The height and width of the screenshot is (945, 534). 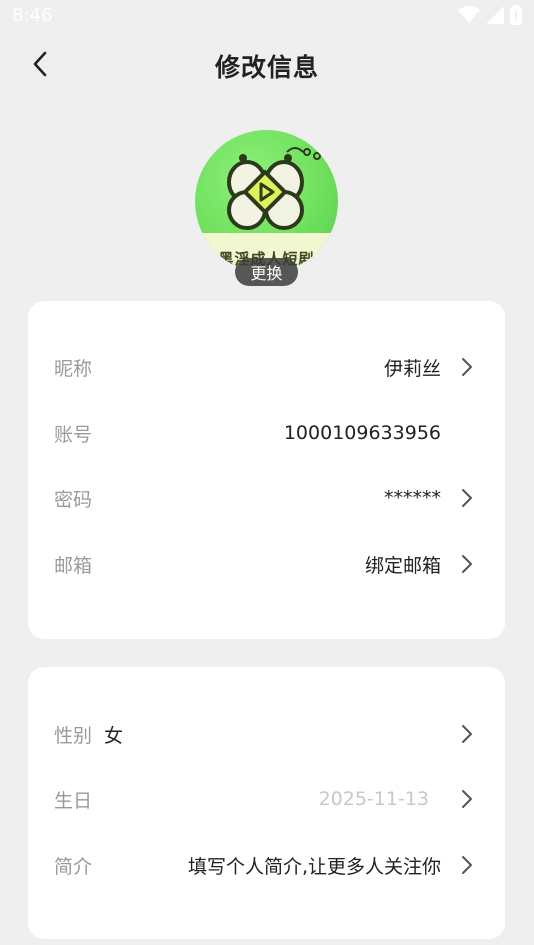 What do you see at coordinates (516, 15) in the screenshot?
I see `battery-icon` at bounding box center [516, 15].